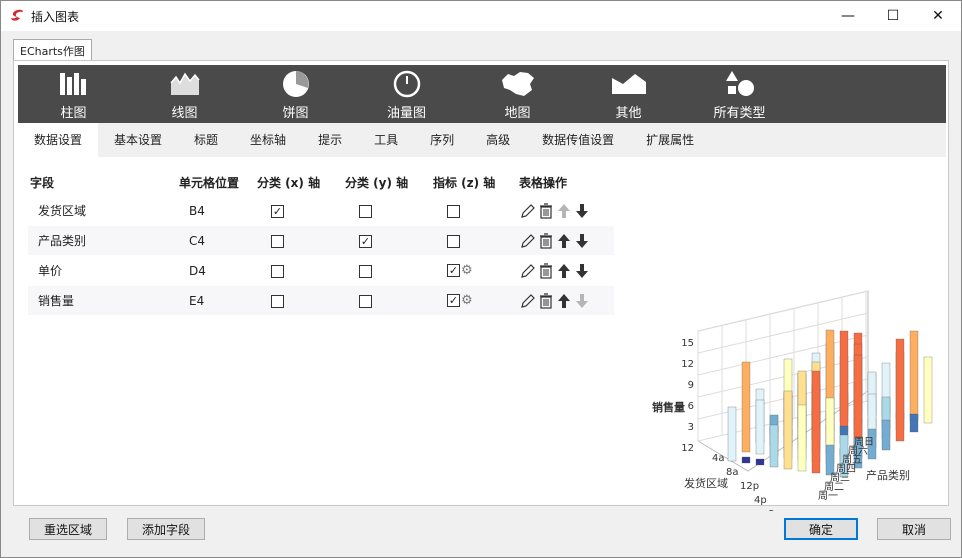  Describe the element at coordinates (184, 113) in the screenshot. I see `chart-type-label: 线图` at that location.